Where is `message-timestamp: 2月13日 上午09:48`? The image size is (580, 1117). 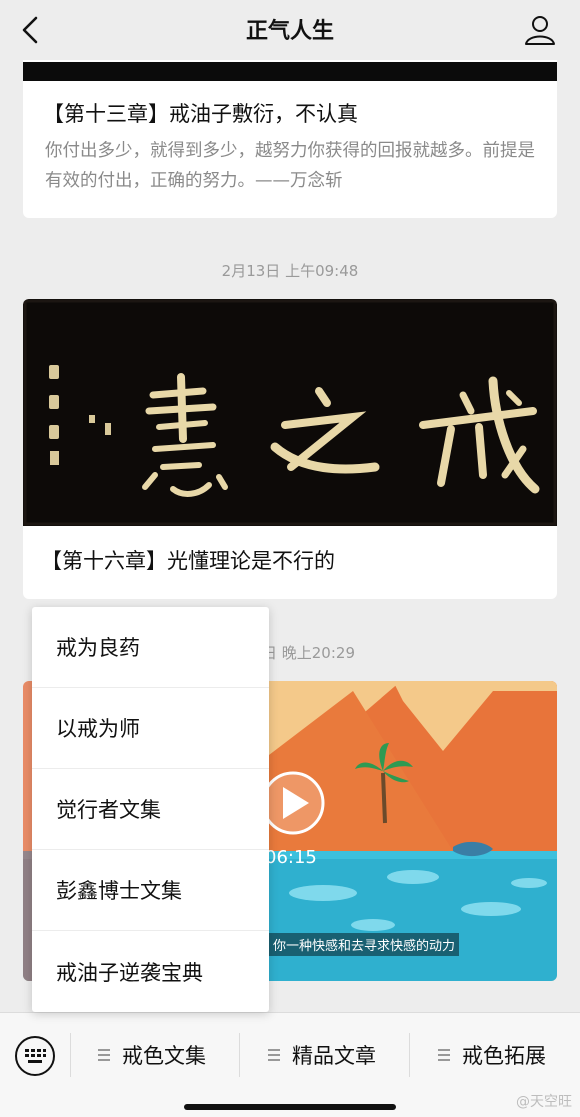 message-timestamp: 2月13日 上午09:48 is located at coordinates (290, 271).